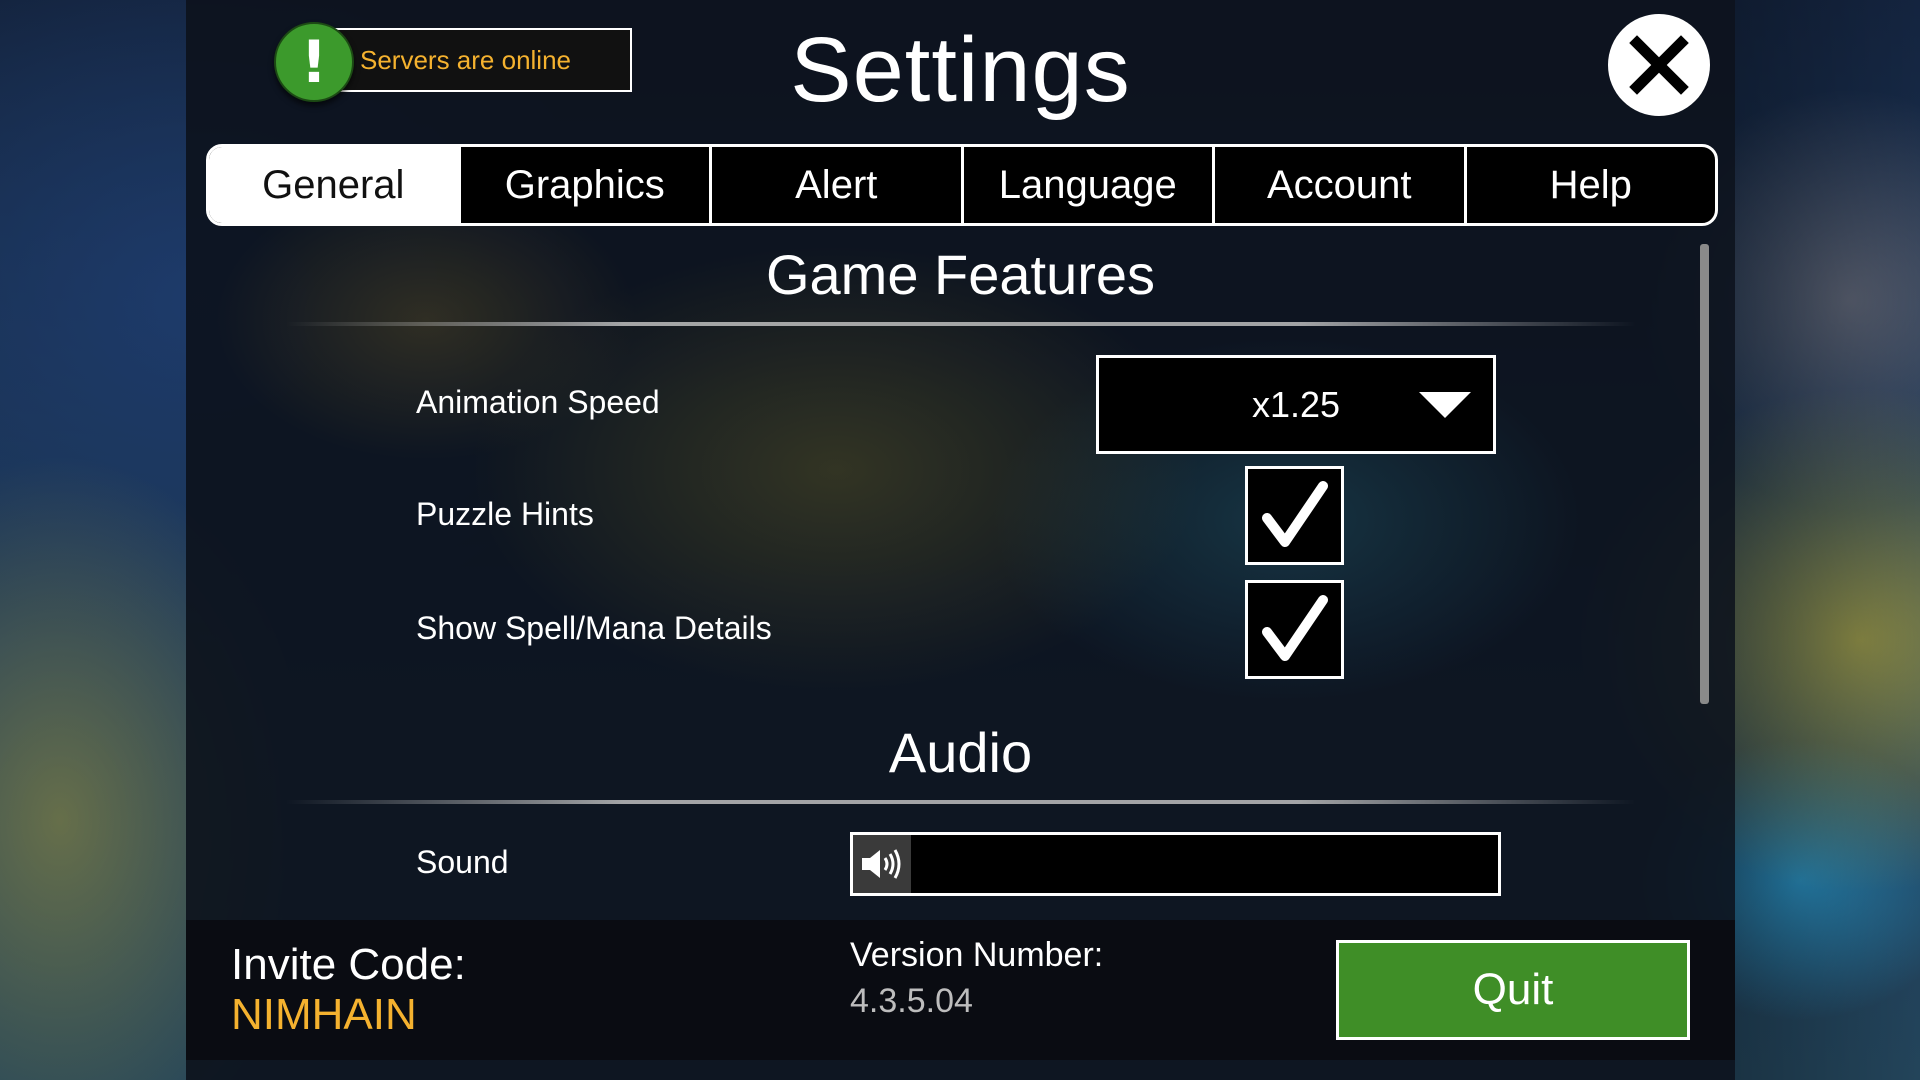 The height and width of the screenshot is (1080, 1920). Describe the element at coordinates (348, 964) in the screenshot. I see `invite-code-label: Invite Code:` at that location.